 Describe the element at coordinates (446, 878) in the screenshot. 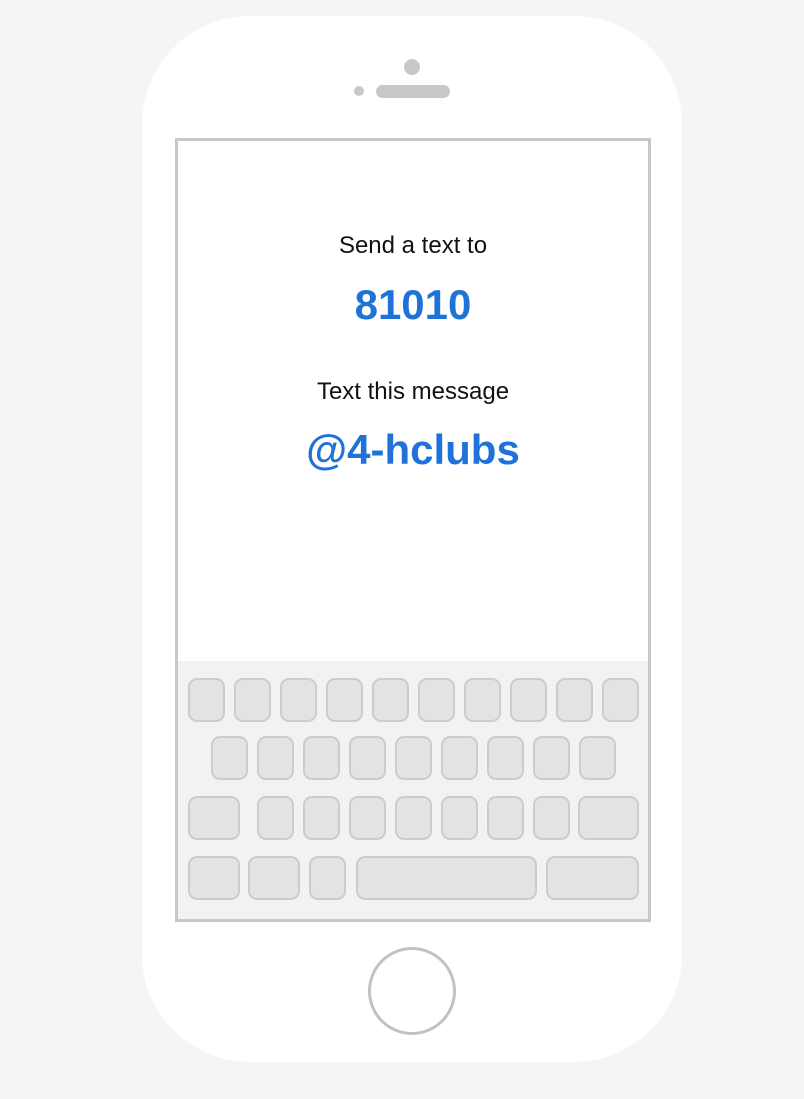

I see `space-key` at that location.